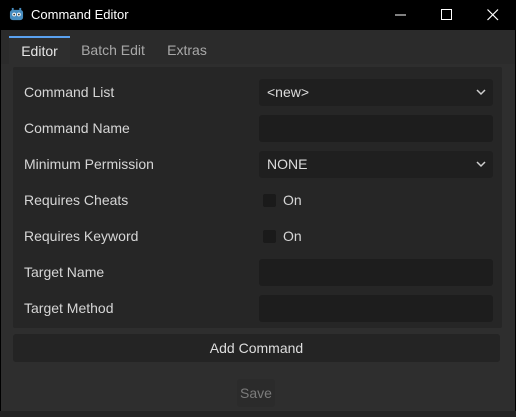 The width and height of the screenshot is (516, 417). I want to click on tab-editor: Editor, so click(39, 51).